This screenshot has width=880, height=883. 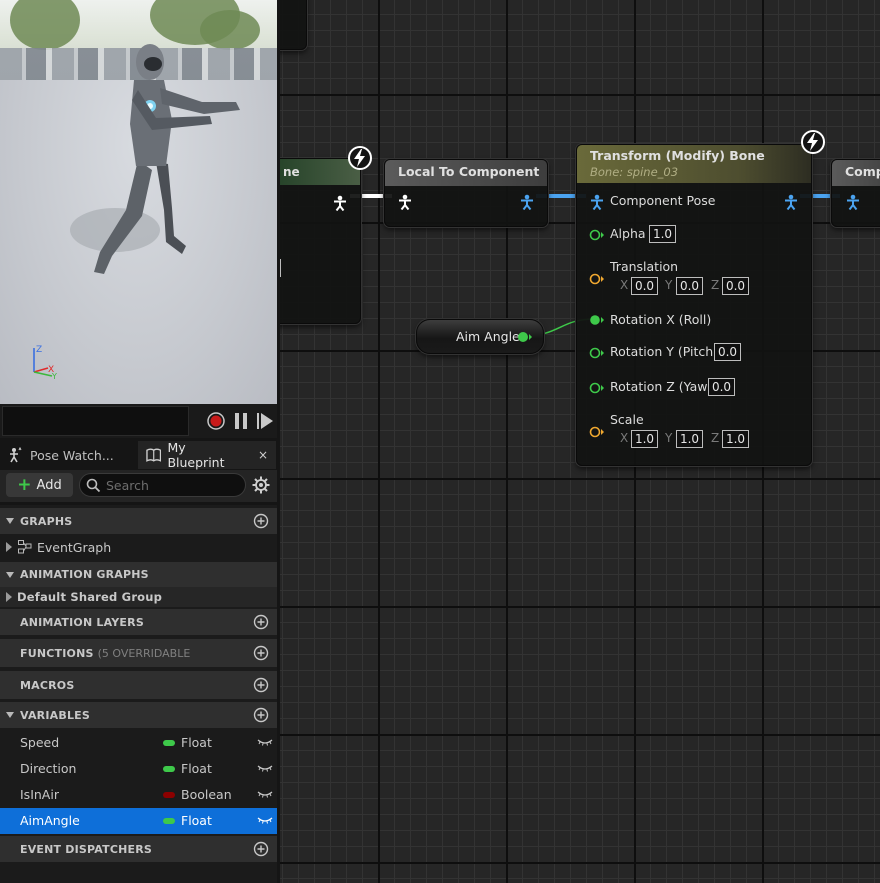 I want to click on rotation-y-value-field: 0.0, so click(x=727, y=352).